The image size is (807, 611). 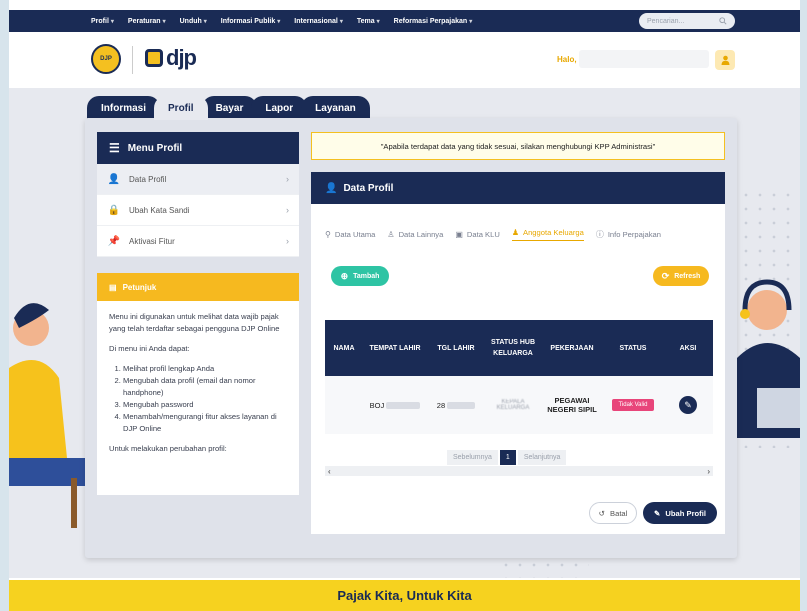 I want to click on user-tie-icon: ♙, so click(x=391, y=234).